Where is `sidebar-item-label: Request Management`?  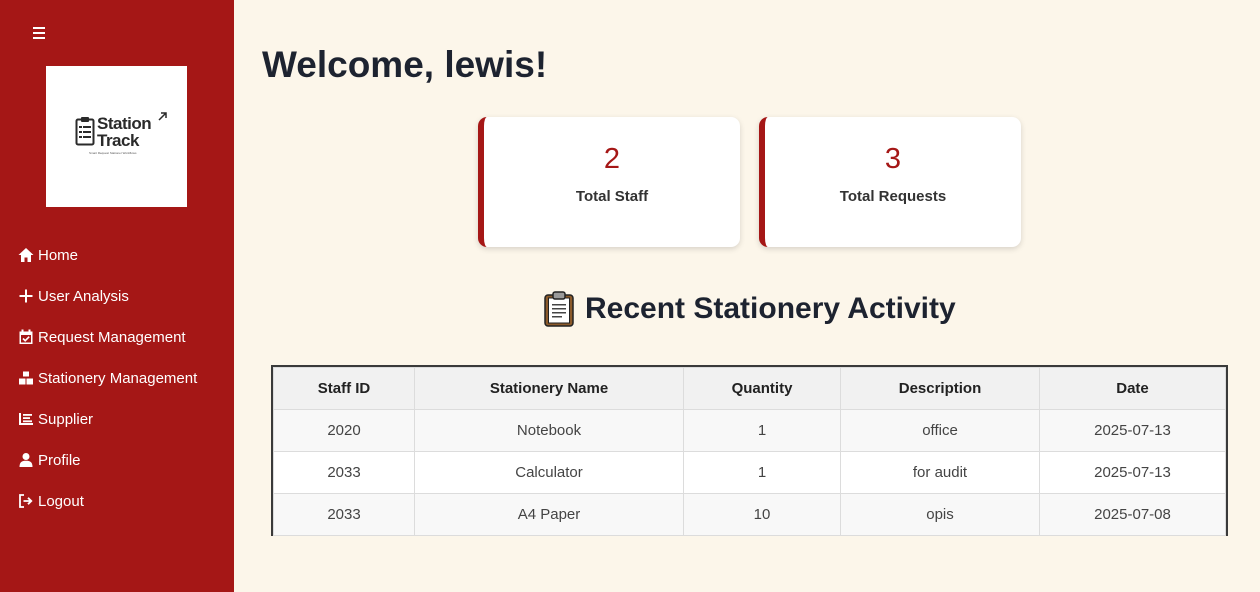 sidebar-item-label: Request Management is located at coordinates (112, 337).